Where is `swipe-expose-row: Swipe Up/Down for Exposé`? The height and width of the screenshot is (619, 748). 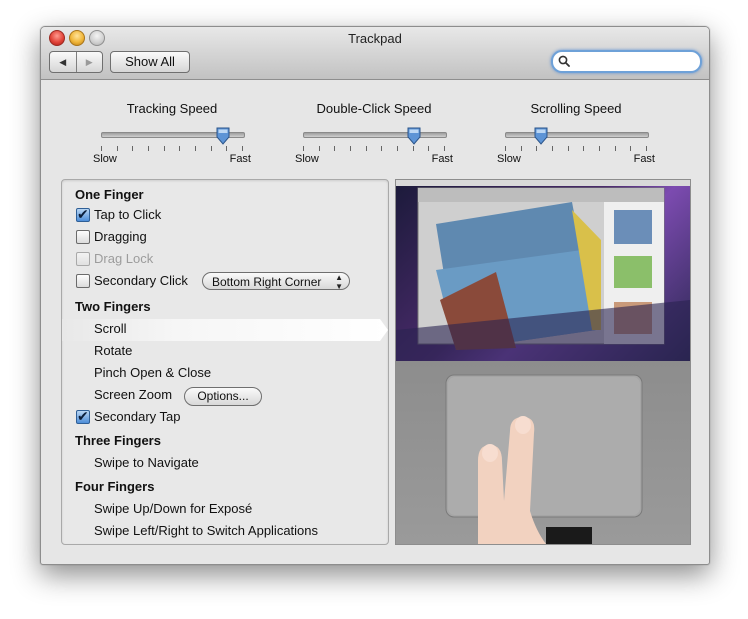
swipe-expose-row: Swipe Up/Down for Exposé is located at coordinates (173, 509).